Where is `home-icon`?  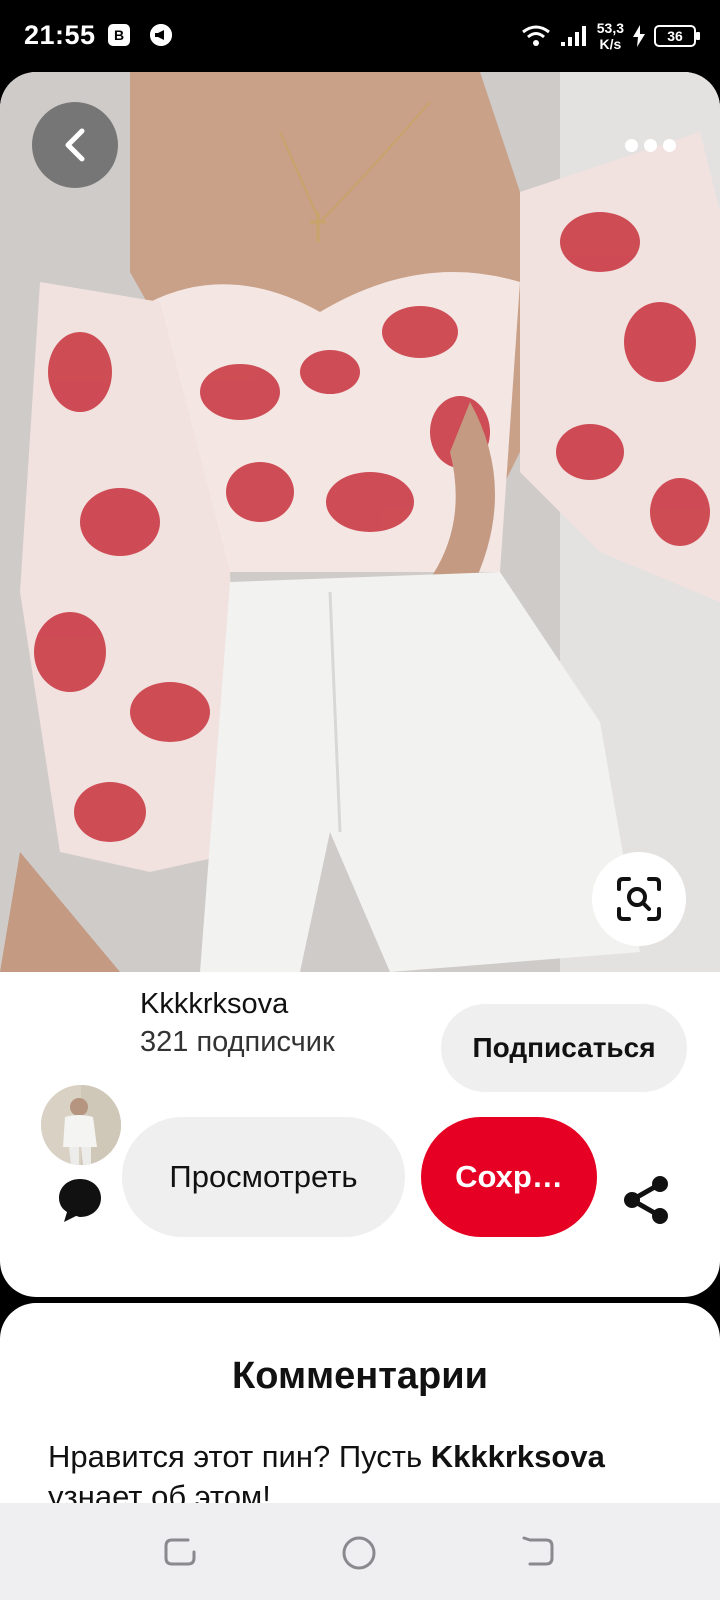
home-icon is located at coordinates (359, 1553).